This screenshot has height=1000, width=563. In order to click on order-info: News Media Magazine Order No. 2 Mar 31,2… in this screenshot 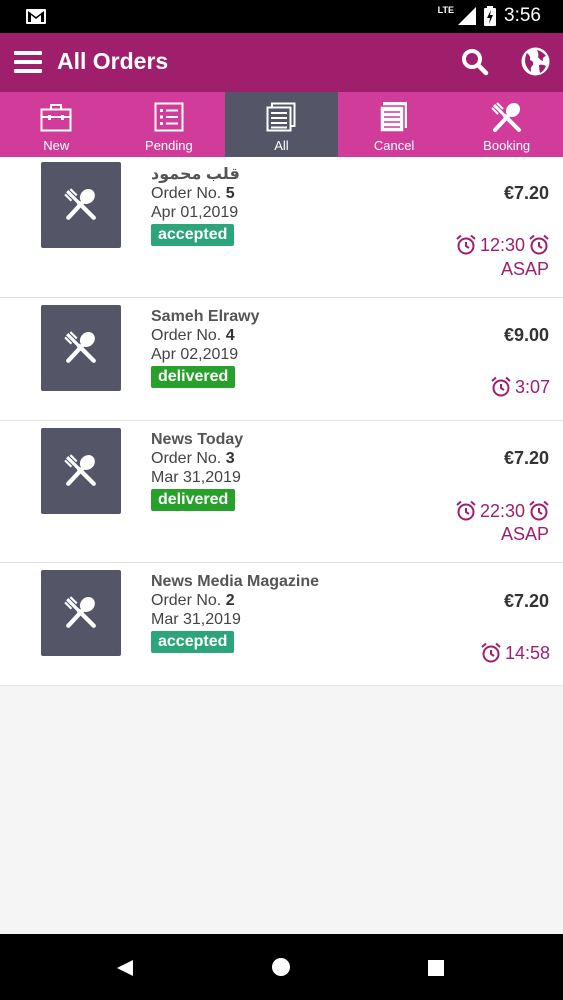, I will do `click(235, 612)`.